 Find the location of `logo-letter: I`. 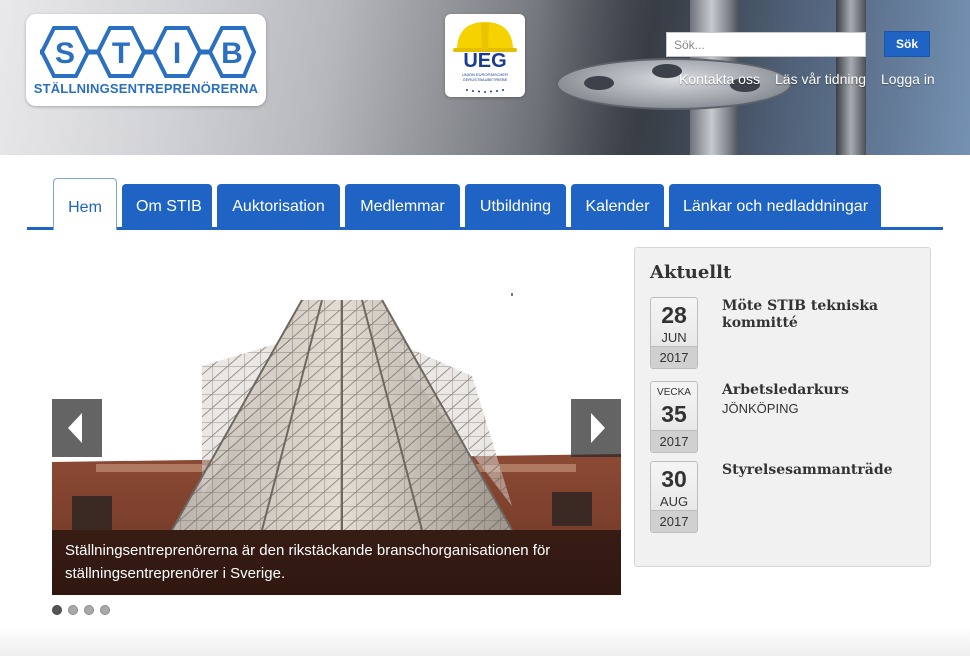

logo-letter: I is located at coordinates (177, 53).